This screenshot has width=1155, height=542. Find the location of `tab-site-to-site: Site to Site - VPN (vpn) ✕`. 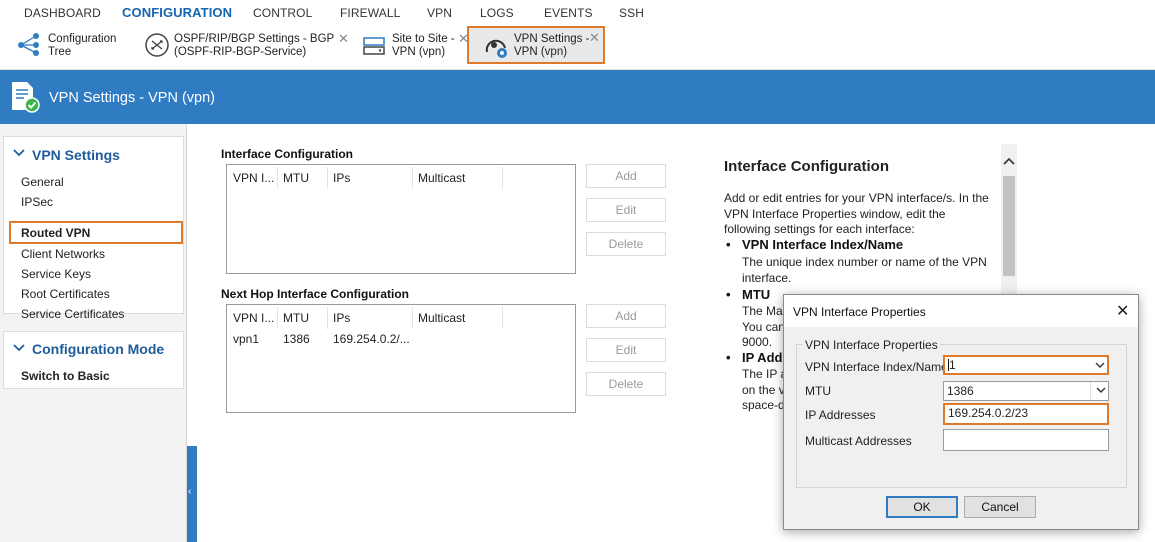

tab-site-to-site: Site to Site - VPN (vpn) ✕ is located at coordinates (415, 45).